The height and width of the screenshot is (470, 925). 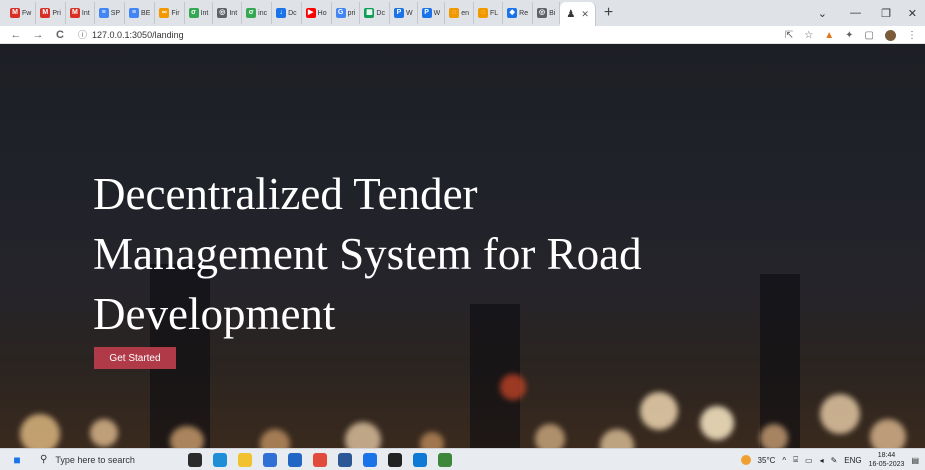 I want to click on restore-button: ❐, so click(x=886, y=13).